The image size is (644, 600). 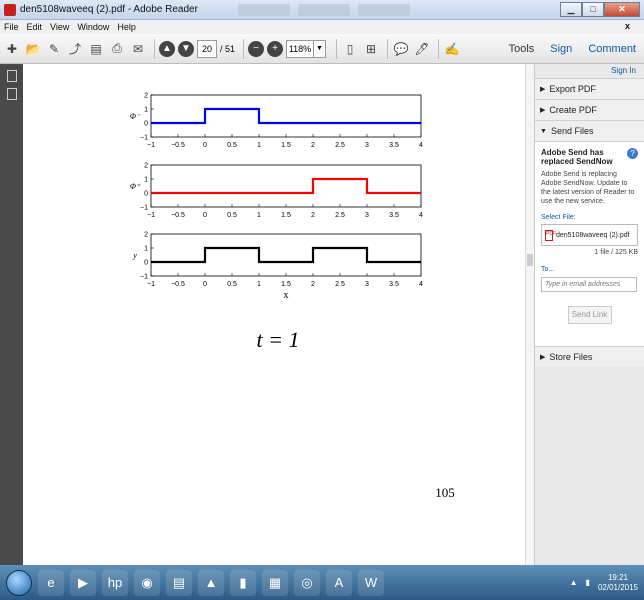 What do you see at coordinates (135, 116) in the screenshot?
I see `y-axis-label: Φ⁻` at bounding box center [135, 116].